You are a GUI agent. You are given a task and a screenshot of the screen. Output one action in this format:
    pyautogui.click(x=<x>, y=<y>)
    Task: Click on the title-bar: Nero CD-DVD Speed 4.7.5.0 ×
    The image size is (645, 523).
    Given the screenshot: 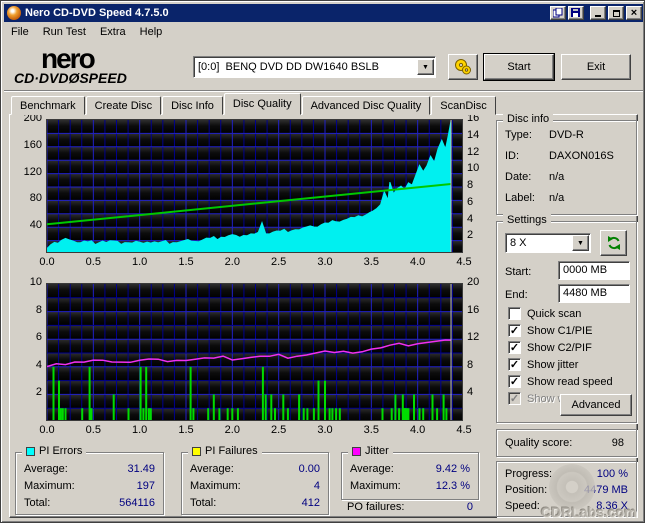 What is the action you would take?
    pyautogui.click(x=323, y=13)
    